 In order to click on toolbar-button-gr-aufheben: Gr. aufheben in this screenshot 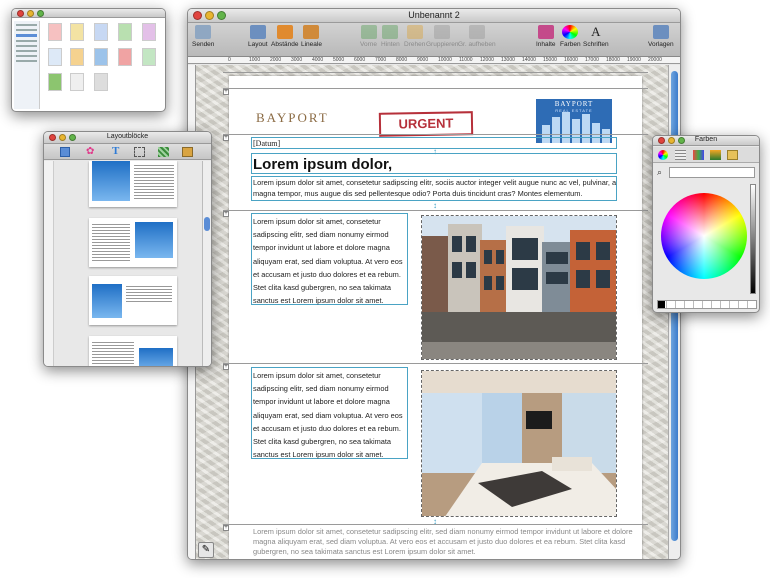, I will do `click(477, 36)`.